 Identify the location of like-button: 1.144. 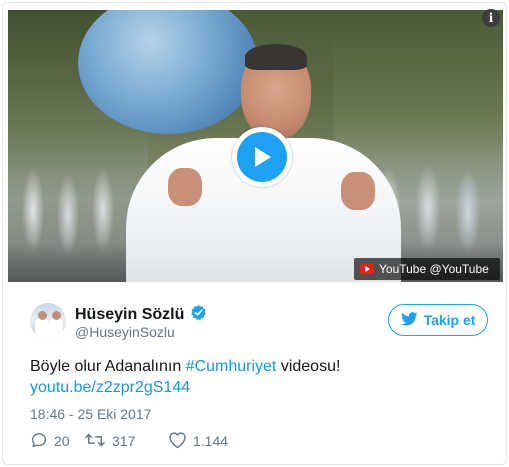
(198, 441).